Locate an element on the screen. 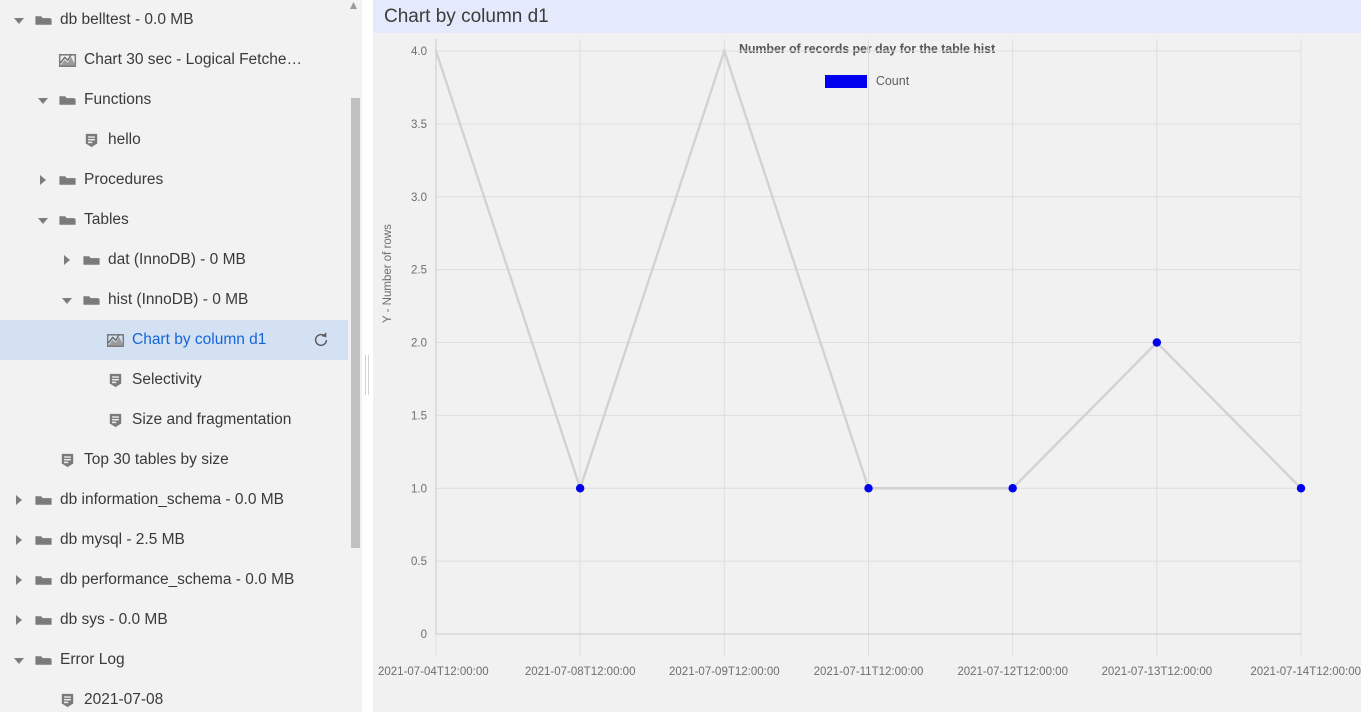 This screenshot has height=712, width=1361. x-tick-label: 2021-07-08T12:00:00 is located at coordinates (580, 672).